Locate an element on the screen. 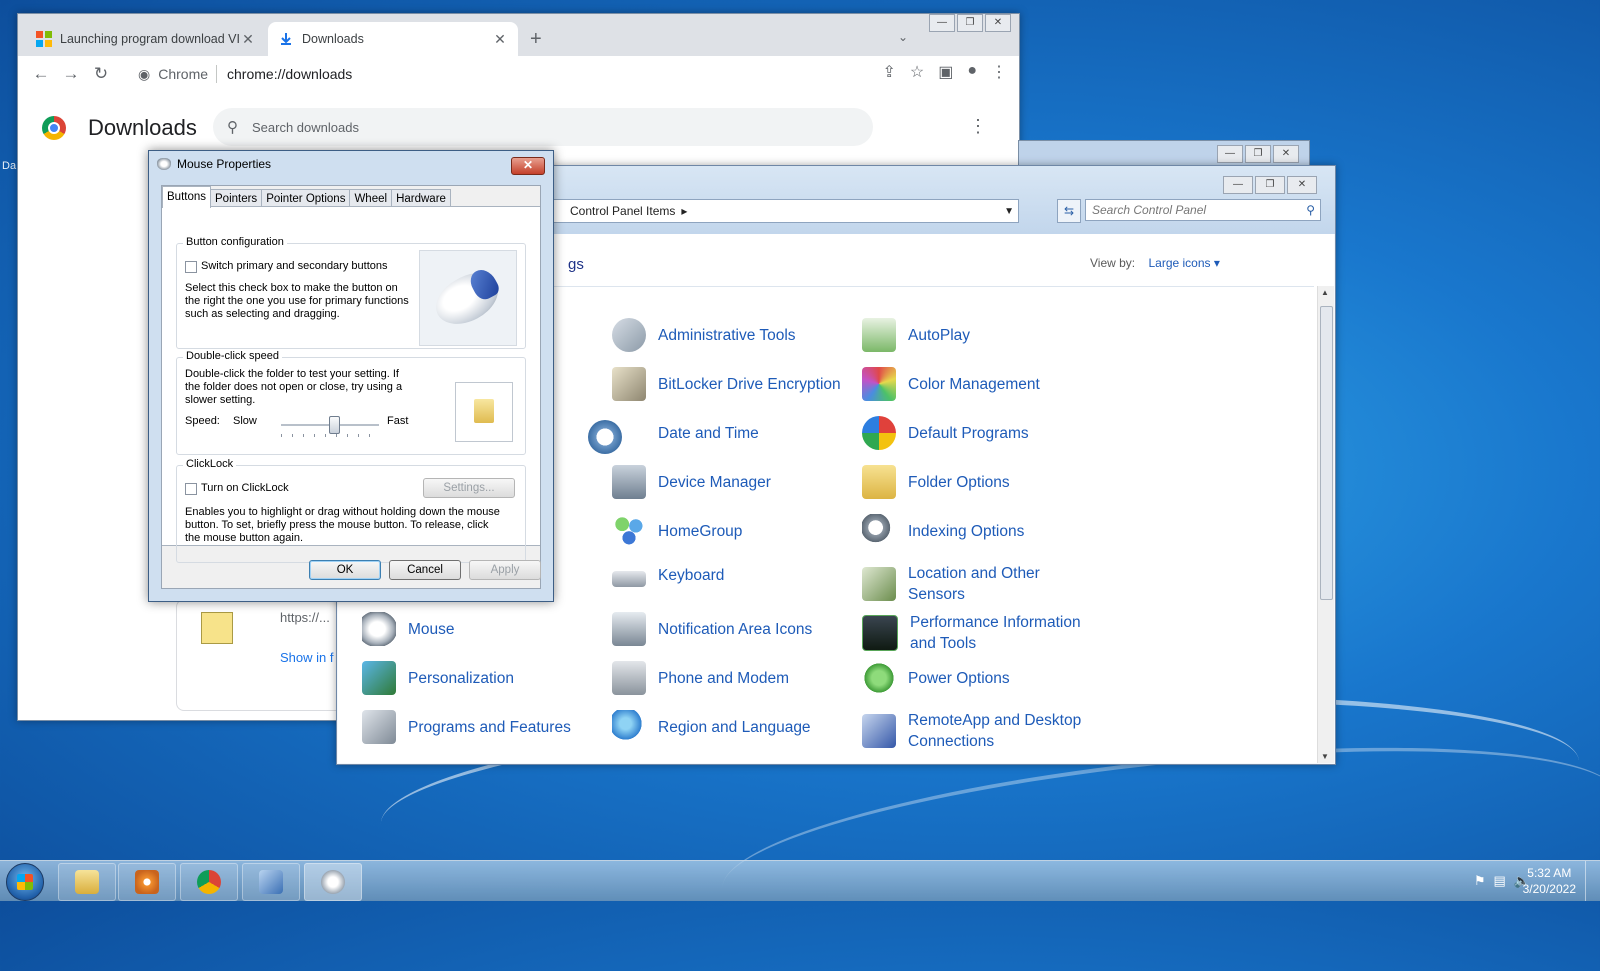 This screenshot has height=971, width=1600. cp-item-administrative-tools: Administrative Tools is located at coordinates (732, 335).